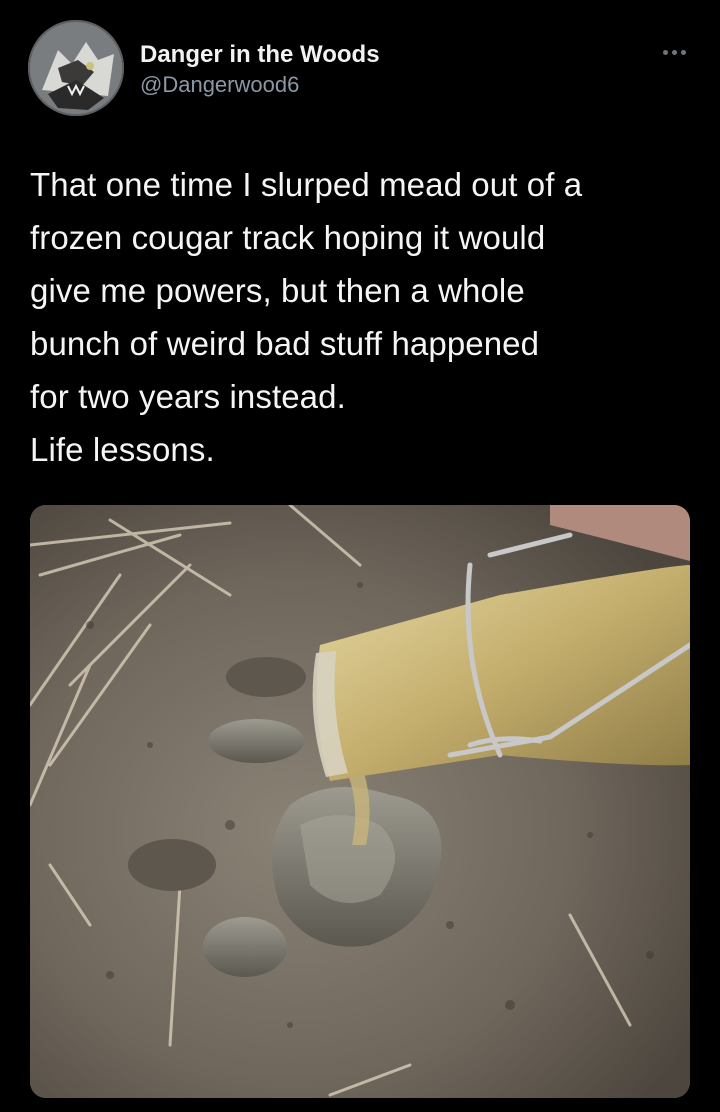 The width and height of the screenshot is (720, 1112). What do you see at coordinates (260, 85) in the screenshot?
I see `author-handle: @Dangerwood6` at bounding box center [260, 85].